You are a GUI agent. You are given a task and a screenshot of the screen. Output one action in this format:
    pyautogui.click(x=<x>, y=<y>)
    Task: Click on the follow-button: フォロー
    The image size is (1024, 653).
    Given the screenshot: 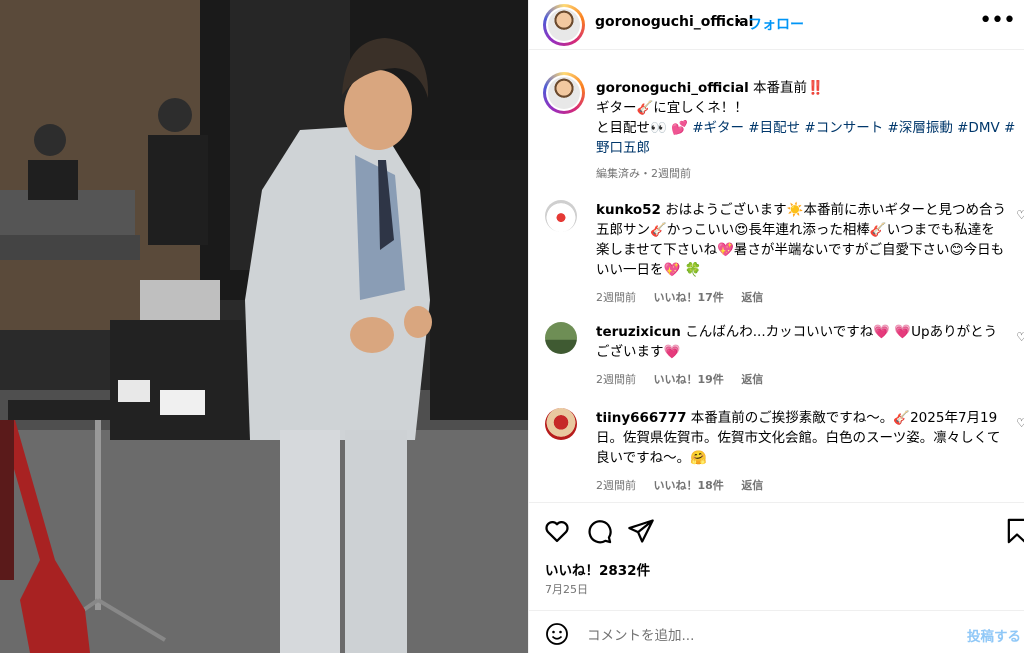 What is the action you would take?
    pyautogui.click(x=776, y=24)
    